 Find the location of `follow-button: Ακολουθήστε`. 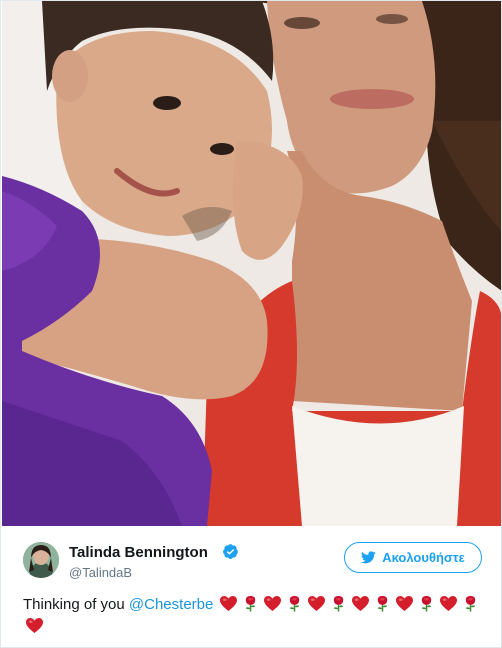

follow-button: Ακολουθήστε is located at coordinates (413, 557).